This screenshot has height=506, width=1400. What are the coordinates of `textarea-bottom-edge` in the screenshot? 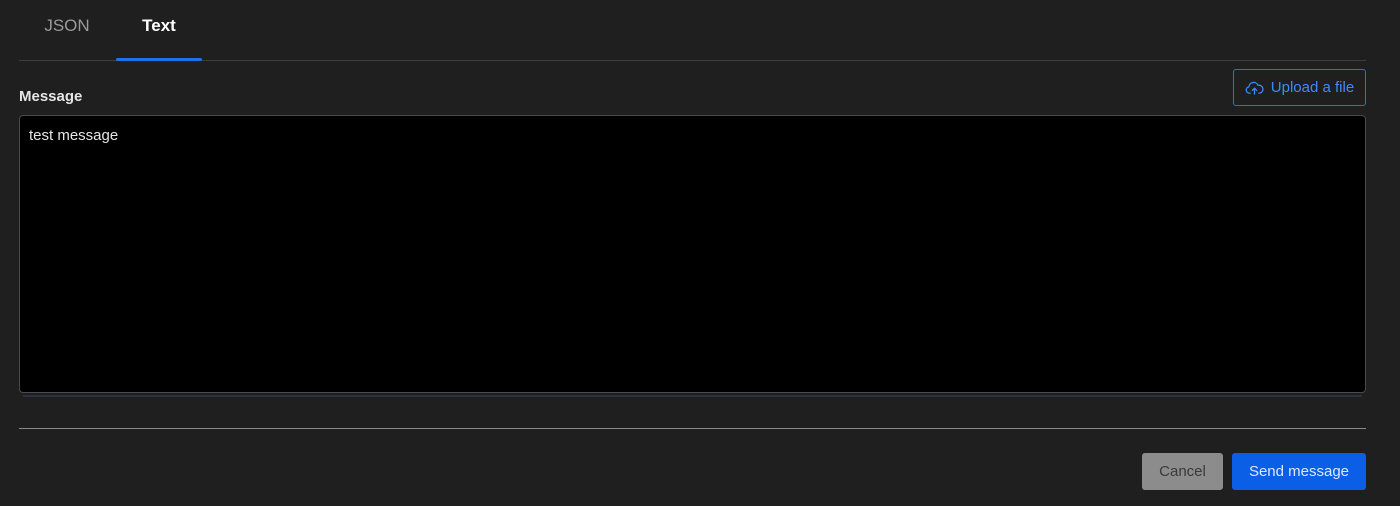 It's located at (692, 396).